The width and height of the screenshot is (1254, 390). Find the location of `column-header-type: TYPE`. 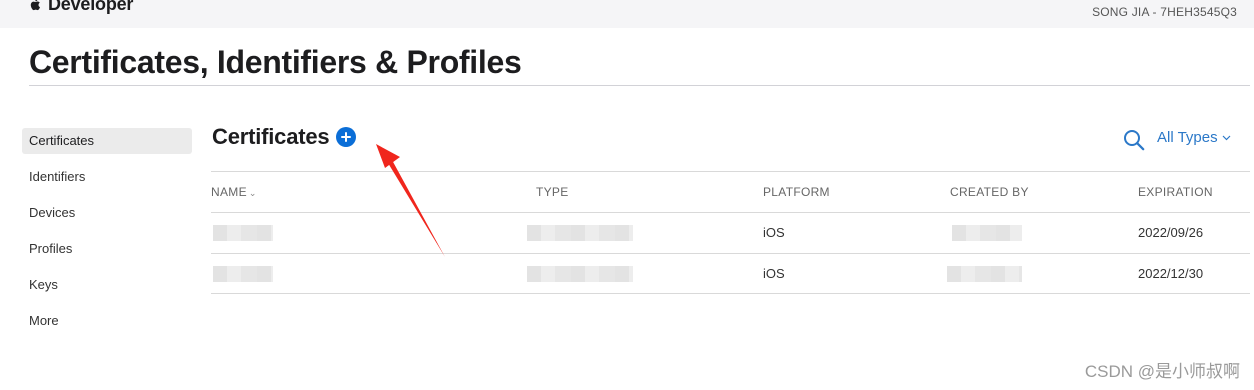

column-header-type: TYPE is located at coordinates (552, 192).